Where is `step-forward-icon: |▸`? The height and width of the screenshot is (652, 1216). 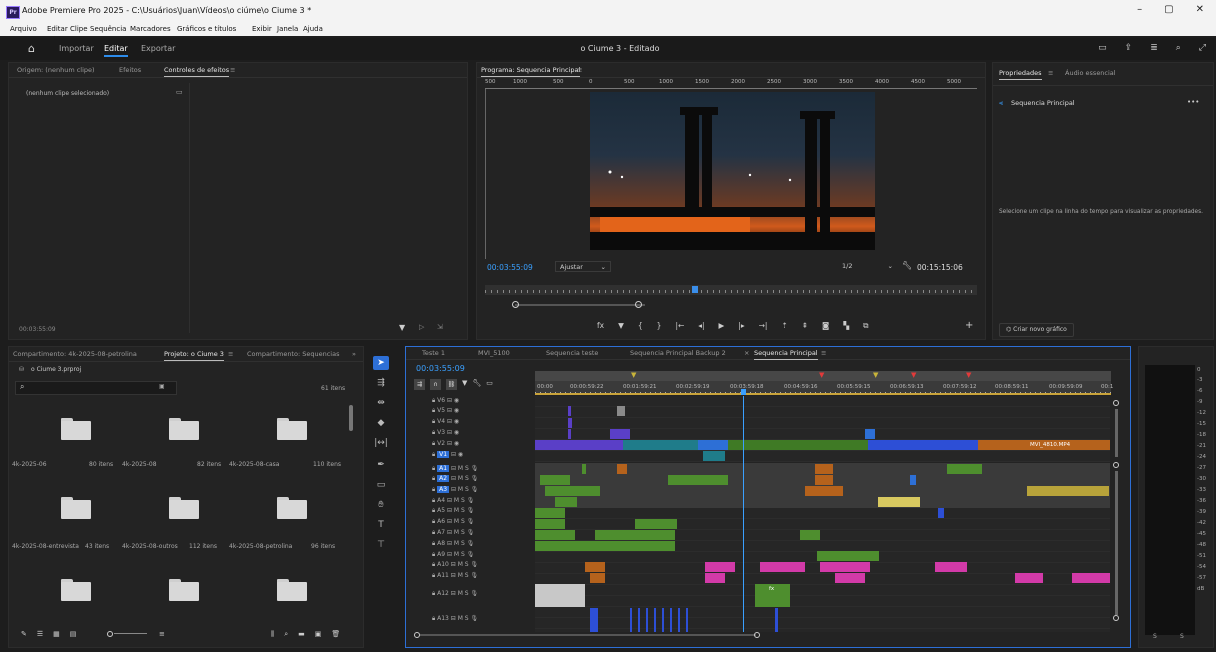 step-forward-icon: |▸ is located at coordinates (741, 326).